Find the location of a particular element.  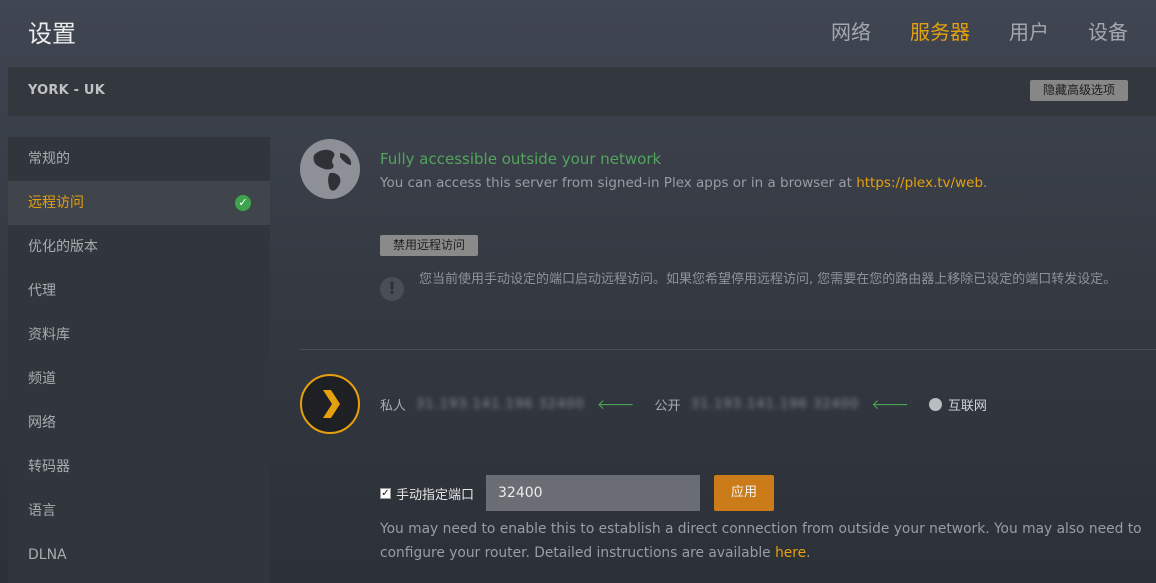

status-desc-end: . is located at coordinates (985, 183).